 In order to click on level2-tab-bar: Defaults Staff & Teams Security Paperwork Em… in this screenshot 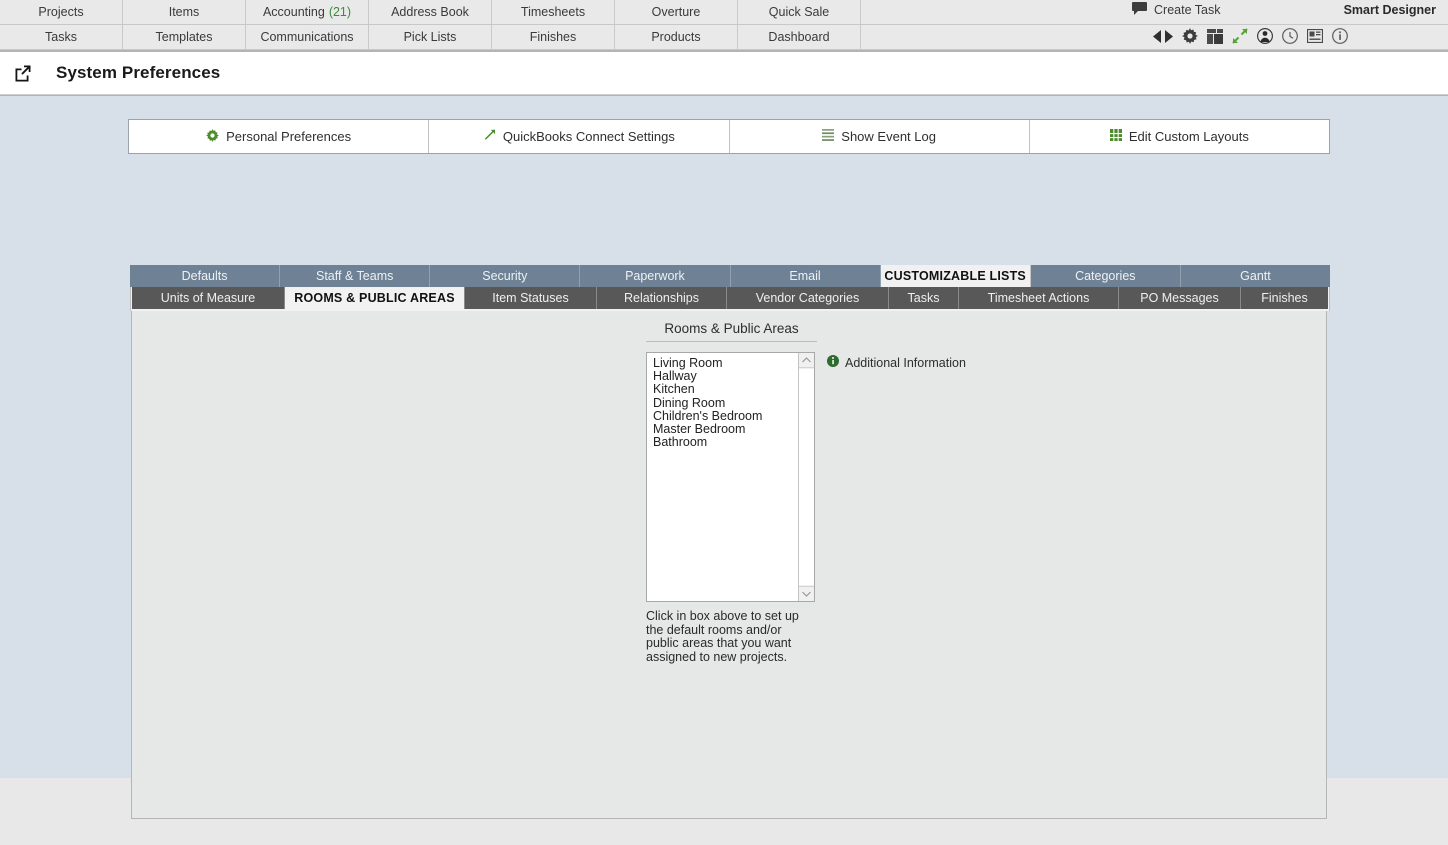, I will do `click(730, 276)`.